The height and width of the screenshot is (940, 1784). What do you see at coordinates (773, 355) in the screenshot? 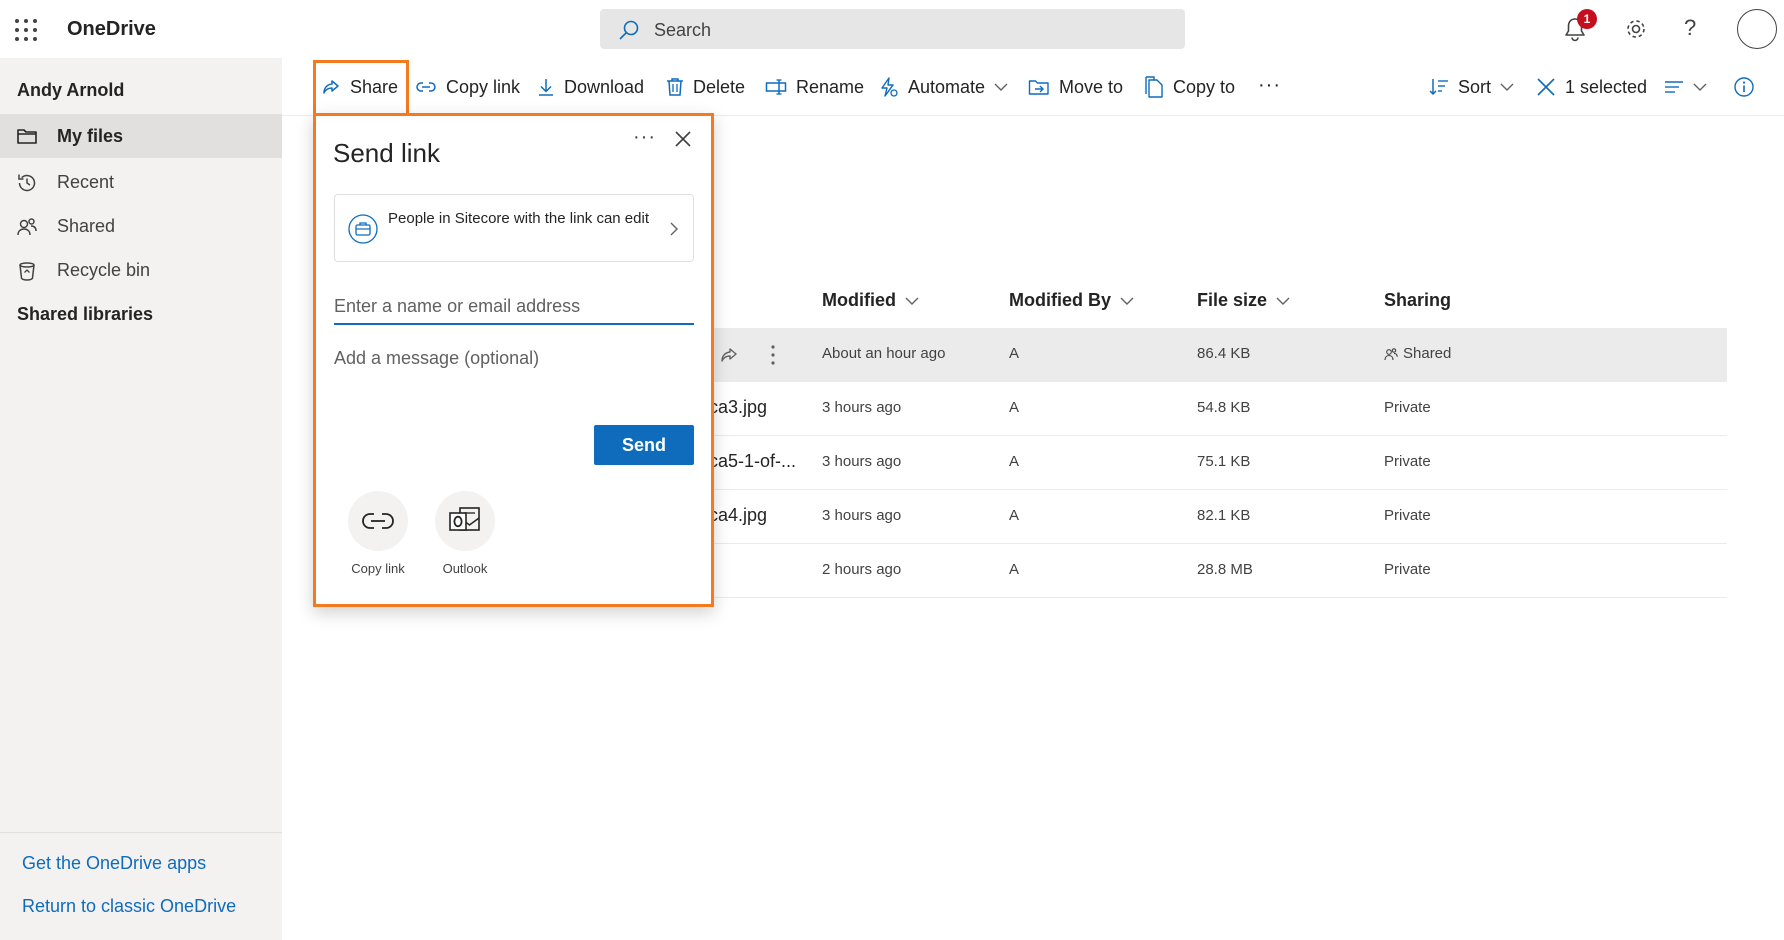
I see `more-vertical-icon` at bounding box center [773, 355].